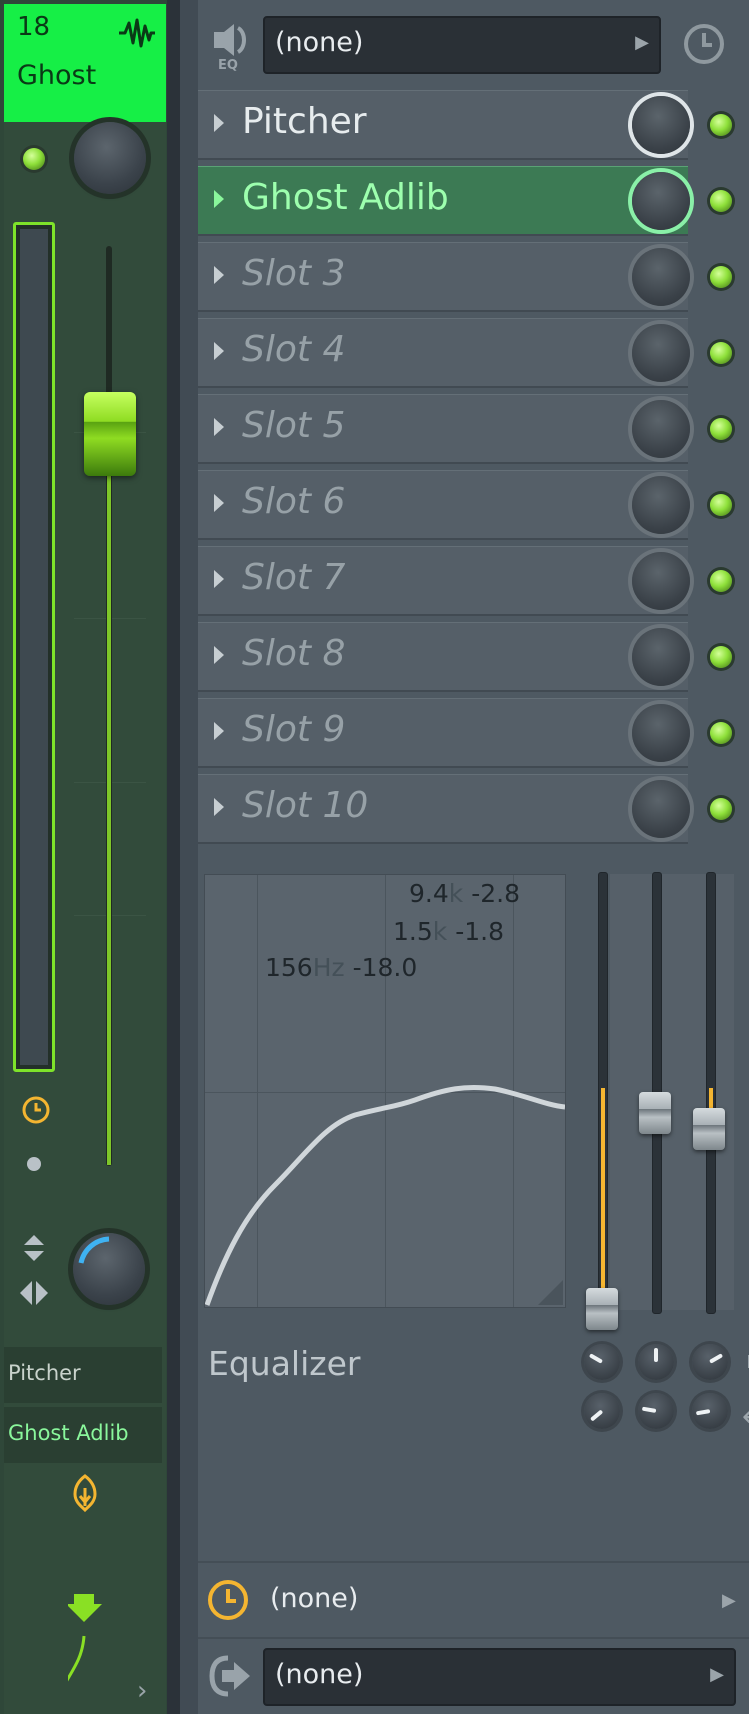  I want to click on time-setting-value: (none), so click(314, 1598).